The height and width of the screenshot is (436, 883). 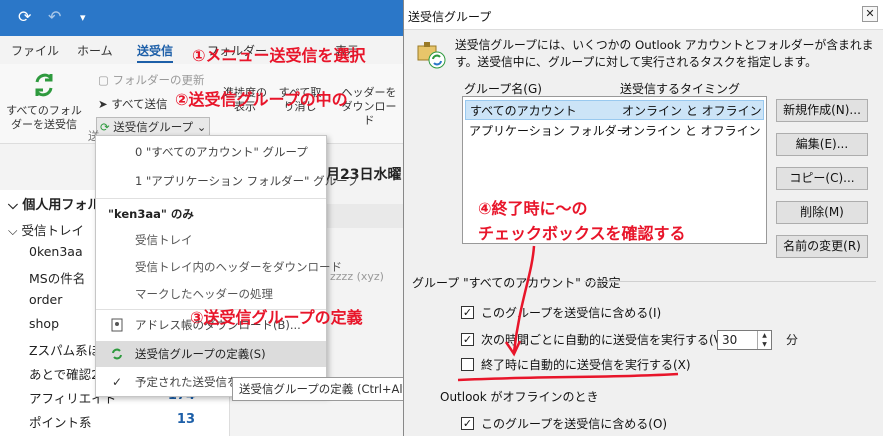 I want to click on unread-count: 13, so click(x=185, y=419).